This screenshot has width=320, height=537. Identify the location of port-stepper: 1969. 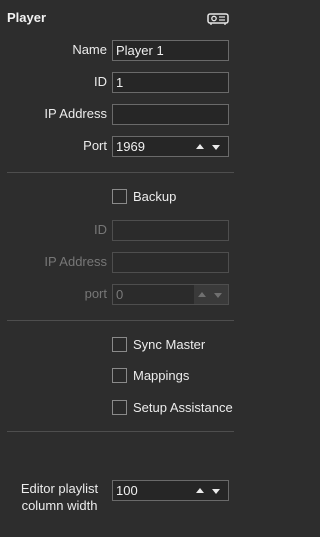
(170, 146).